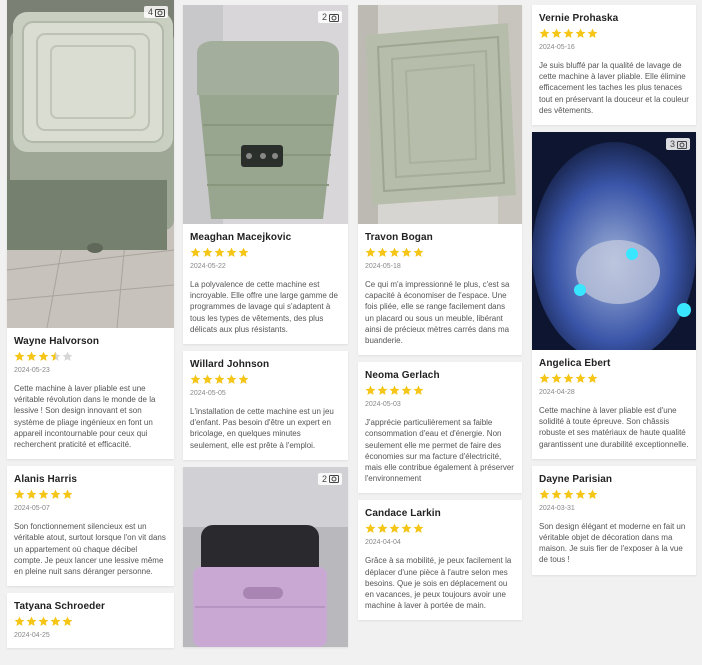 This screenshot has width=702, height=665. I want to click on reviewer-name: Angelica Ebert, so click(575, 364).